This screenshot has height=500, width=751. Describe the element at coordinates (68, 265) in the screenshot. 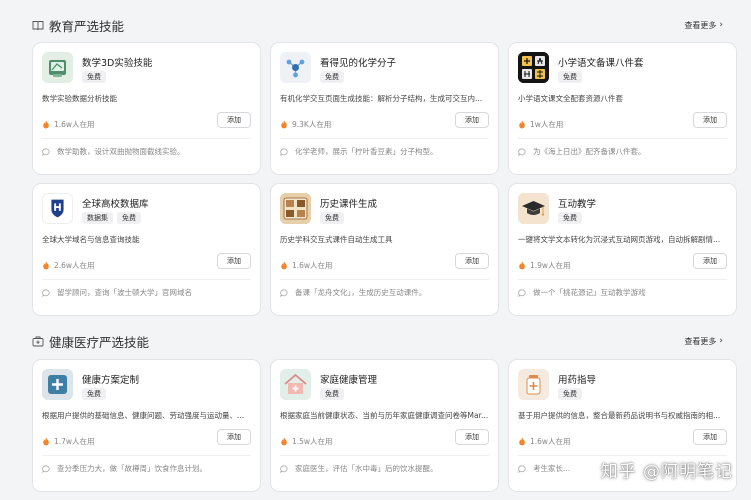

I see `usage-count: 2.6w人在用` at that location.